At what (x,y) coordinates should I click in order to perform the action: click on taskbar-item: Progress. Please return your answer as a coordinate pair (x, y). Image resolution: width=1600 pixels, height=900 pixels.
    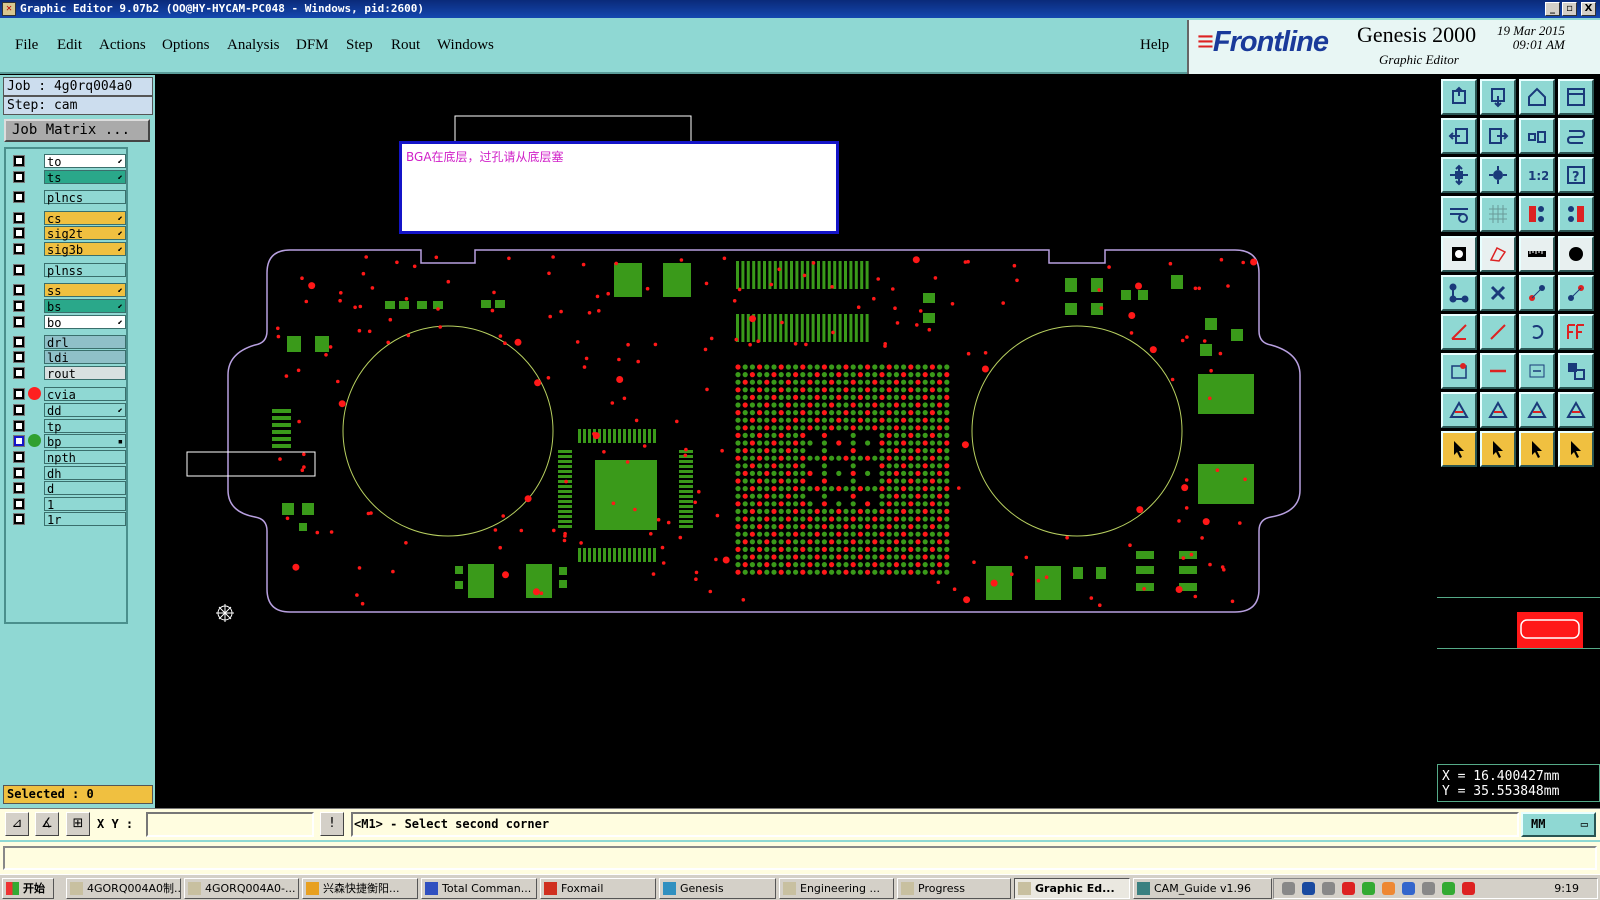
    Looking at the image, I should click on (954, 888).